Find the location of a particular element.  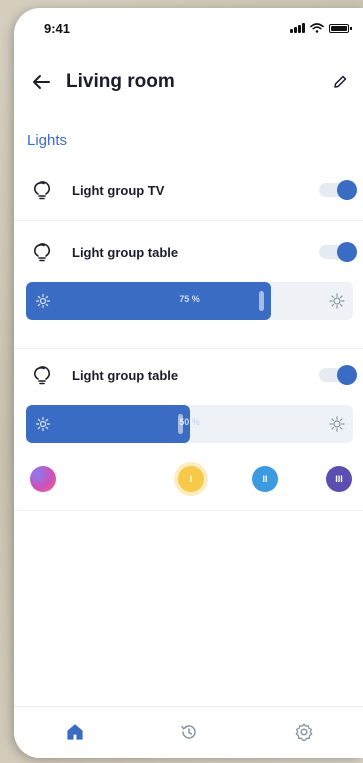

home-icon is located at coordinates (75, 732).